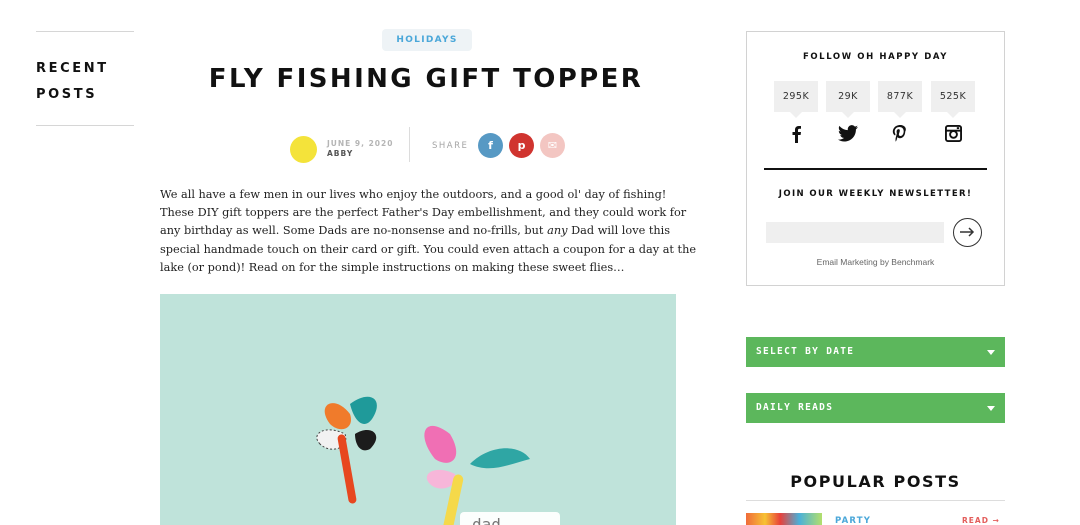  I want to click on post-title: FLY FISHING GIFT TOPPER, so click(426, 79).